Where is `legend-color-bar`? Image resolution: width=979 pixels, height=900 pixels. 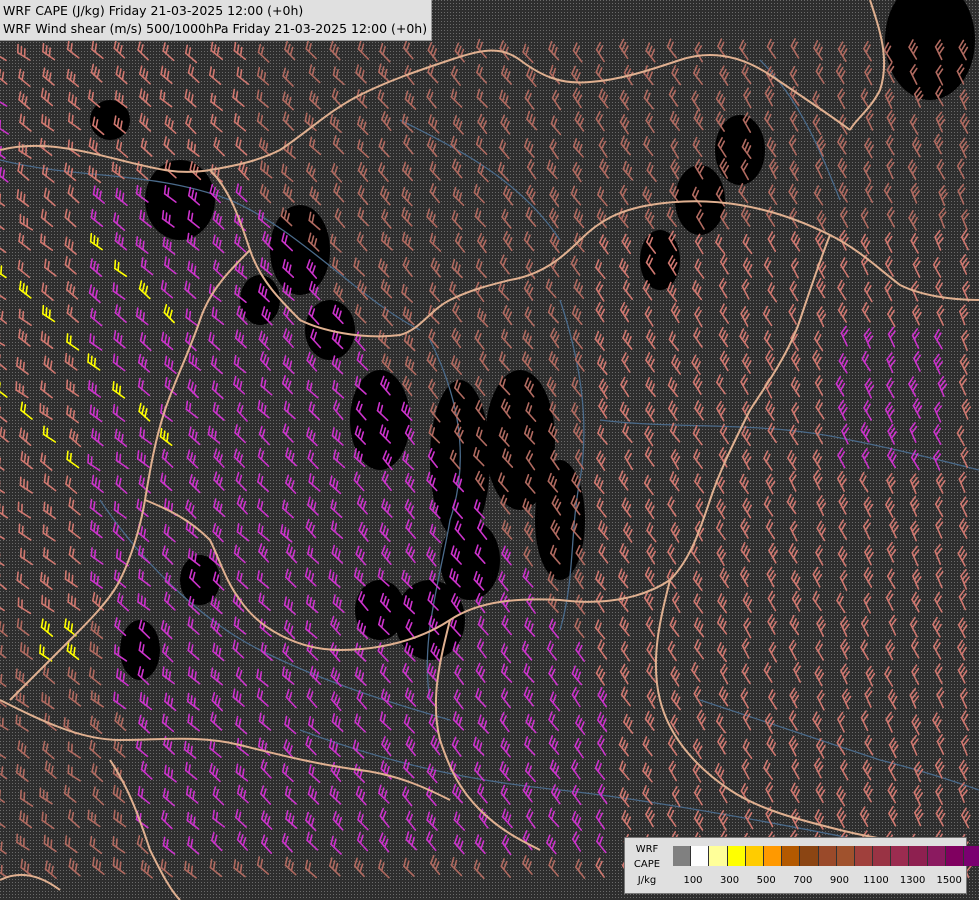 legend-color-bar is located at coordinates (826, 856).